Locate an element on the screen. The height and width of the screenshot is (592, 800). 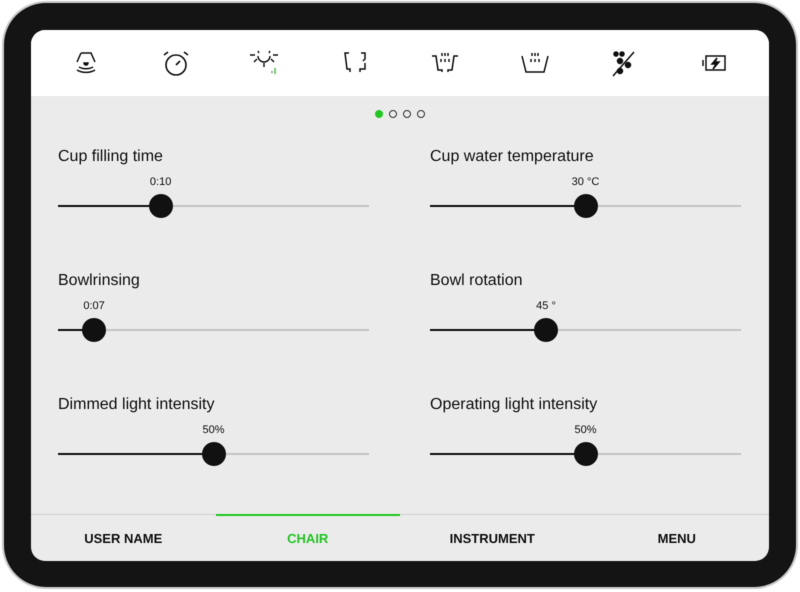
setting-label: Operating light intensity is located at coordinates (514, 405).